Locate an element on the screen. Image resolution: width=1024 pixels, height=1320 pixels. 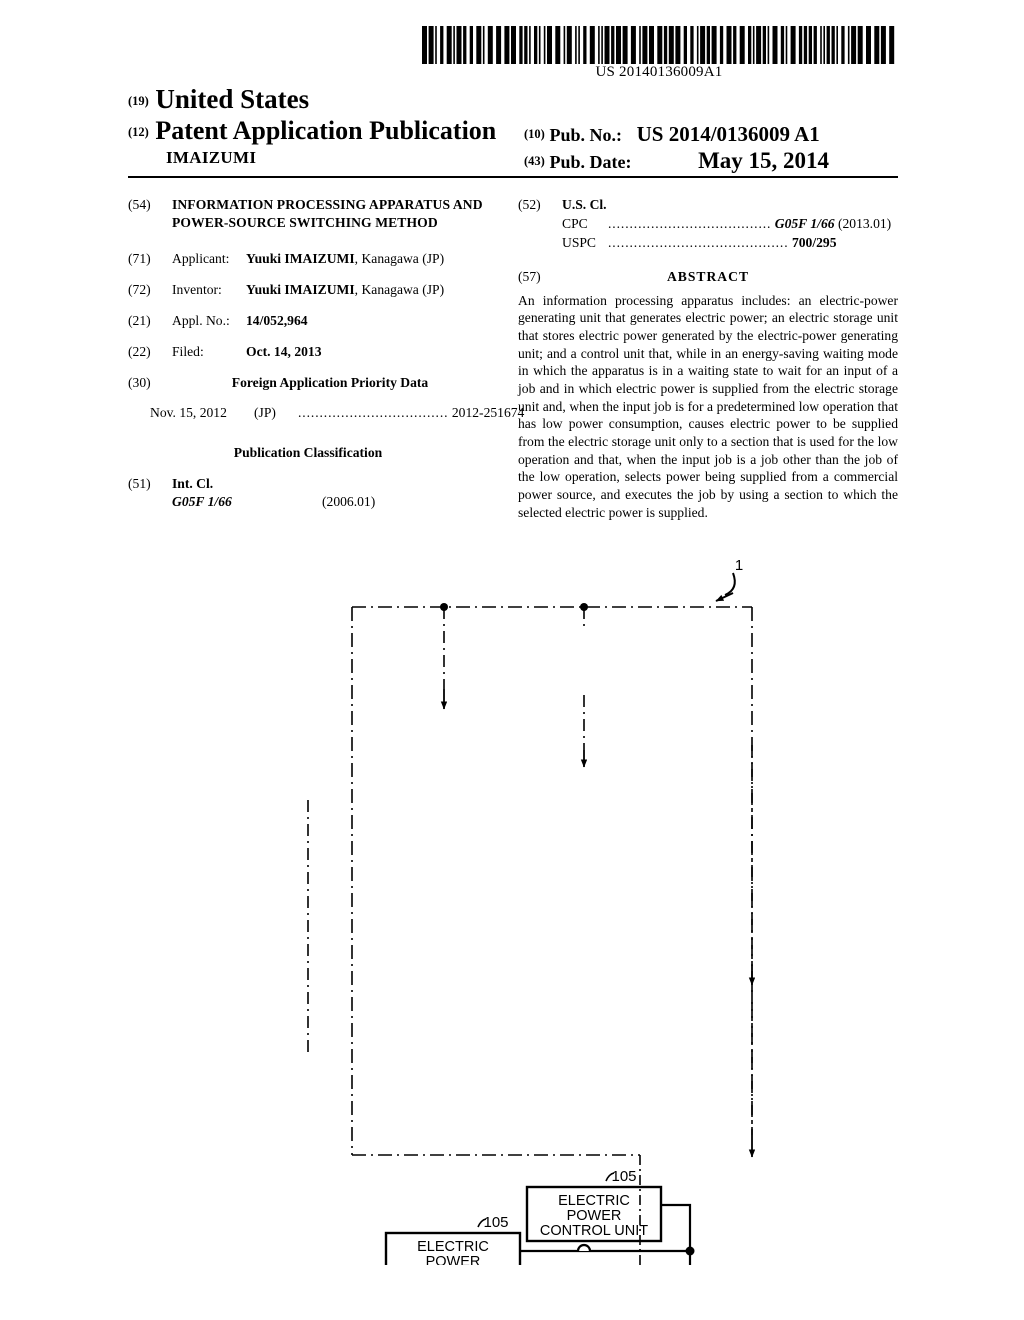
field-tag-22: (22) is located at coordinates (139, 351).